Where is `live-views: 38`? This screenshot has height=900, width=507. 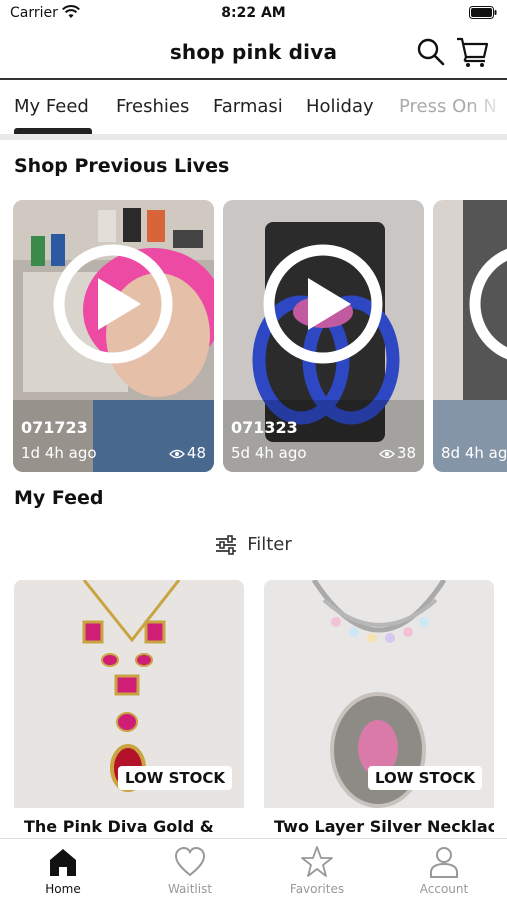
live-views: 38 is located at coordinates (397, 453).